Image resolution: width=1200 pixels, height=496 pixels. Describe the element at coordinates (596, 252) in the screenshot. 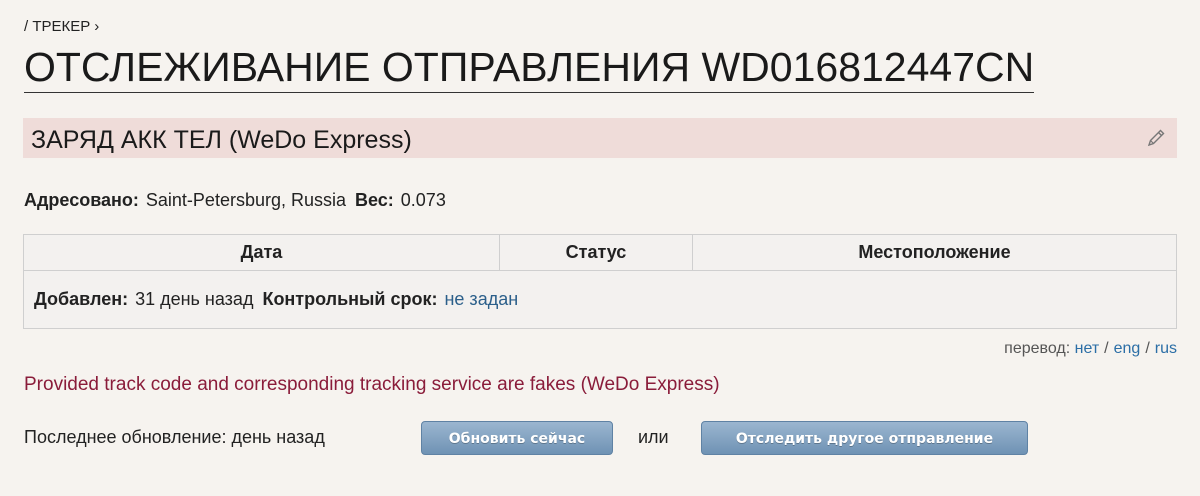

I see `column-header-status: Статус` at that location.